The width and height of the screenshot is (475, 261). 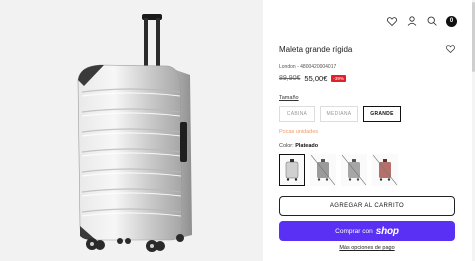 What do you see at coordinates (354, 170) in the screenshot?
I see `swatch-gris-oscuro` at bounding box center [354, 170].